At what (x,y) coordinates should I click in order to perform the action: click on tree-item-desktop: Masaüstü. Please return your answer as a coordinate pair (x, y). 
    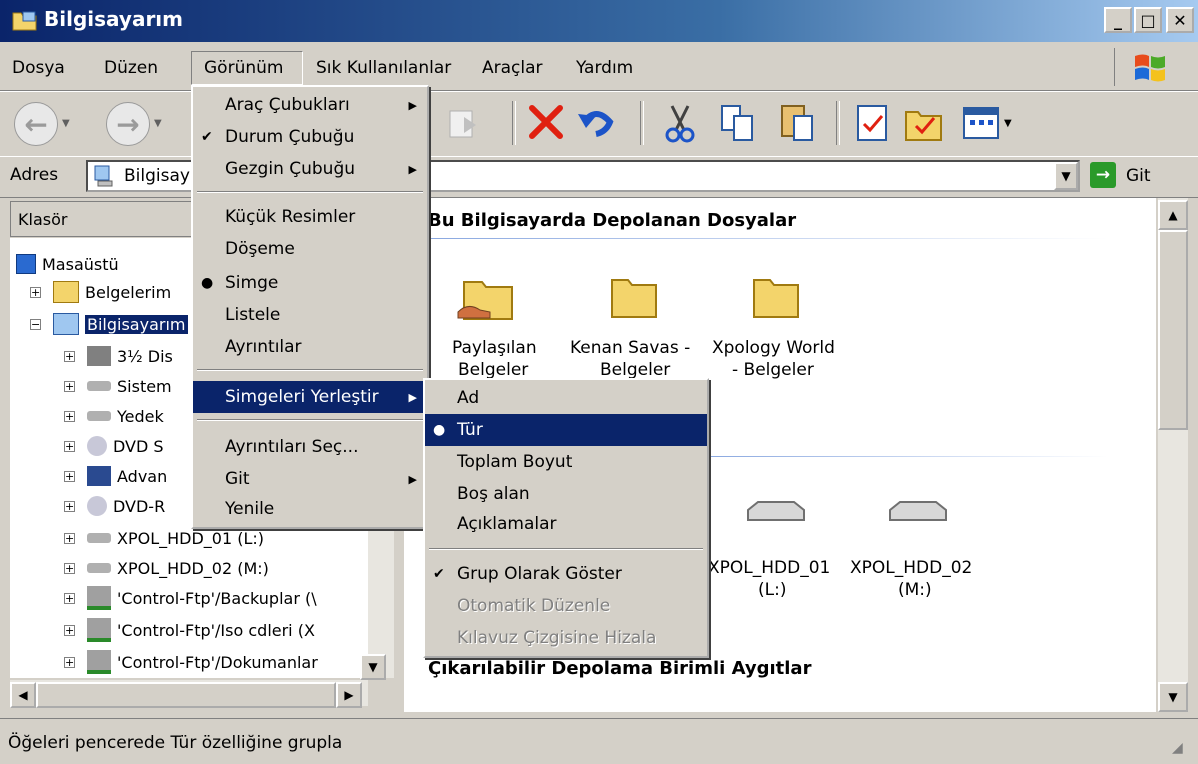
    Looking at the image, I should click on (67, 264).